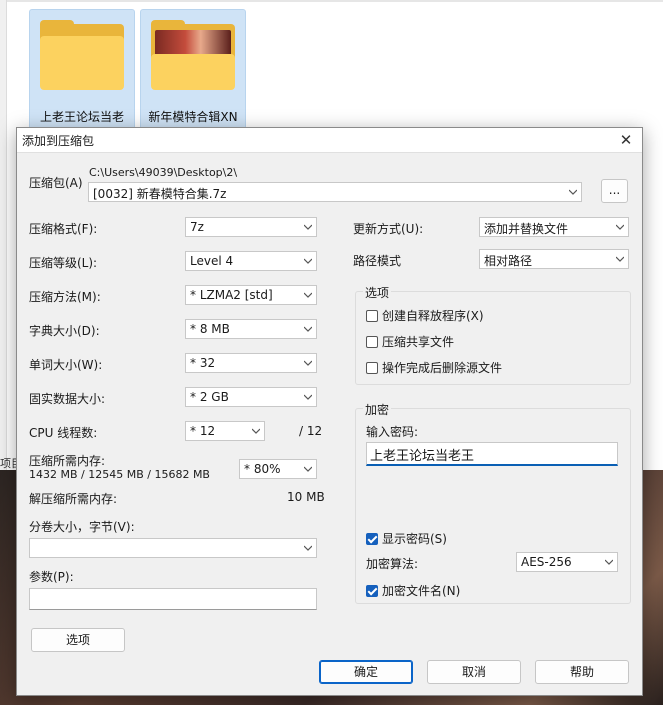 The height and width of the screenshot is (705, 663). What do you see at coordinates (492, 454) in the screenshot?
I see `password-input: 上老王论坛当老王` at bounding box center [492, 454].